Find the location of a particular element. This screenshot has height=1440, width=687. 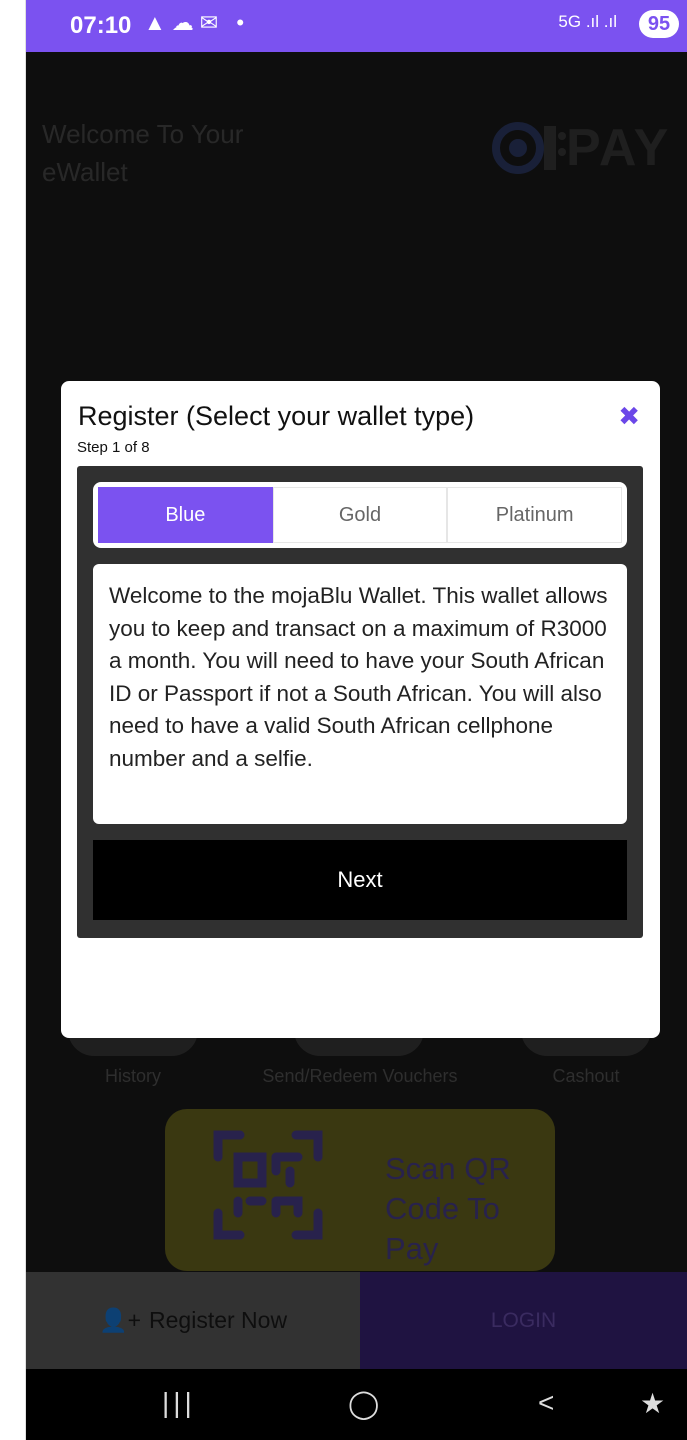

home-icon: ◯ is located at coordinates (363, 1403).